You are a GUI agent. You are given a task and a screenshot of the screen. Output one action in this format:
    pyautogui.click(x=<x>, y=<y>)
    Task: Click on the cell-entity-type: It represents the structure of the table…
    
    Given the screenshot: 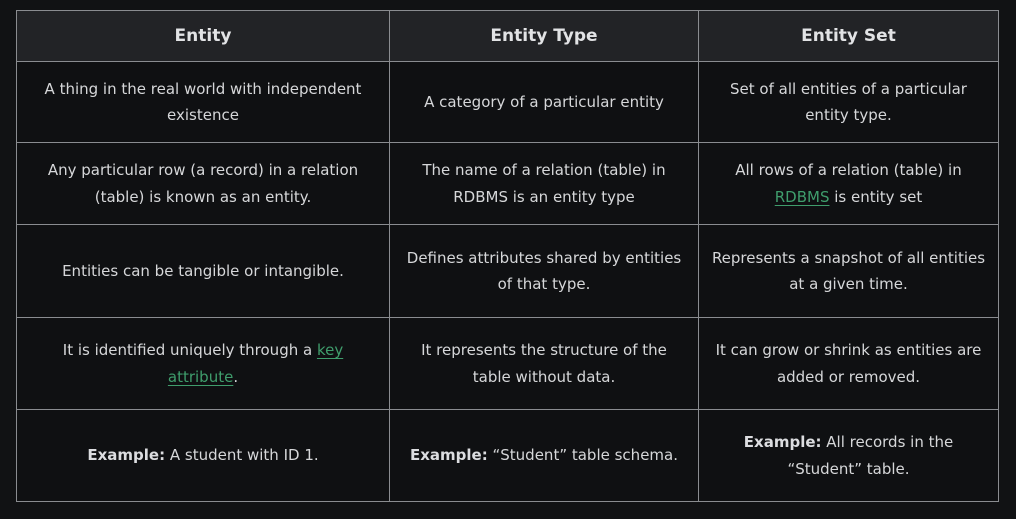 What is the action you would take?
    pyautogui.click(x=544, y=363)
    